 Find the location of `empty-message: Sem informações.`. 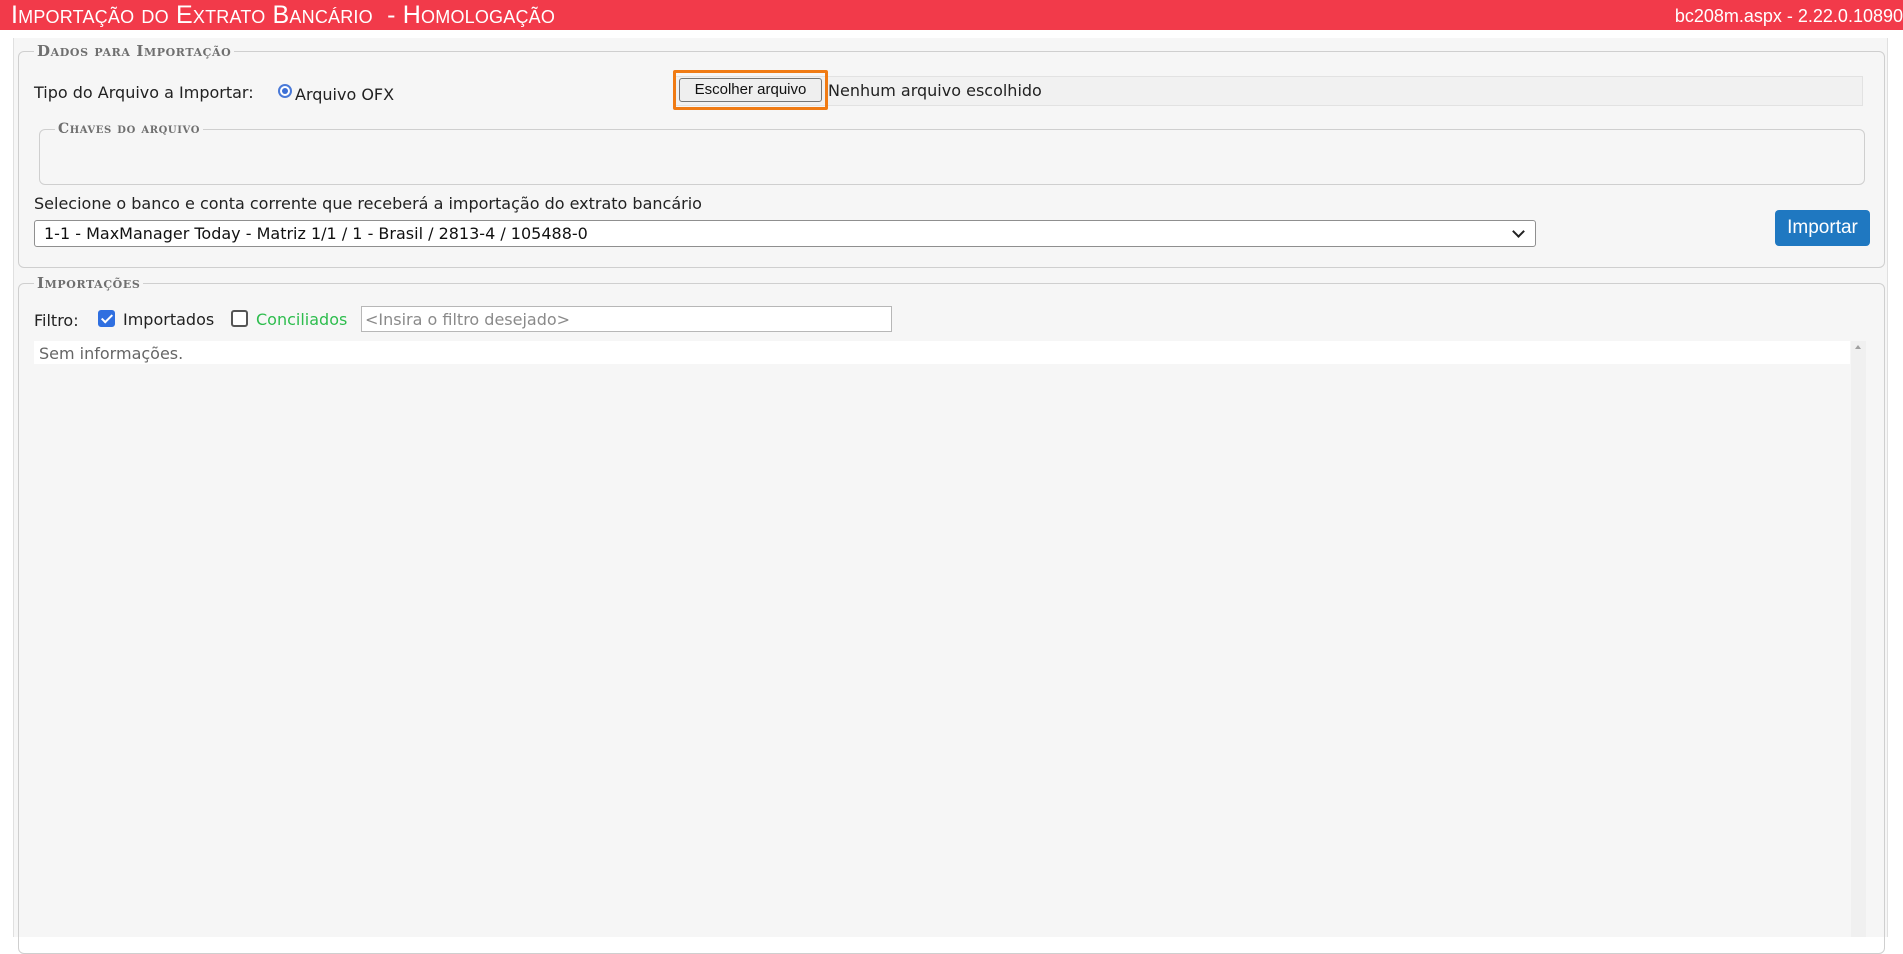

empty-message: Sem informações. is located at coordinates (111, 353).